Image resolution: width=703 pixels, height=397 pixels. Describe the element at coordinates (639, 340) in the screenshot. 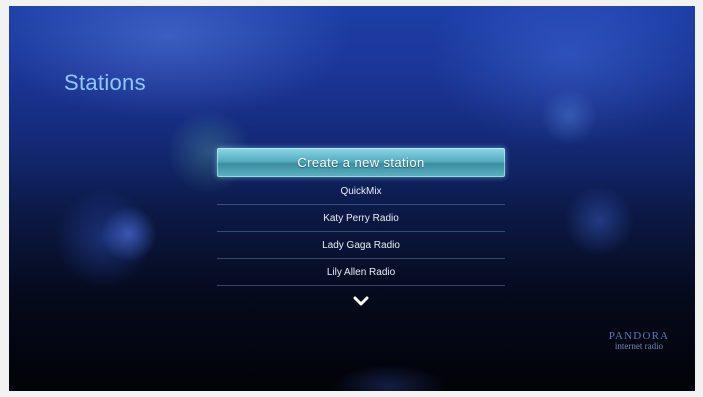

I see `pandora-logo: PANDORA internet radio` at that location.